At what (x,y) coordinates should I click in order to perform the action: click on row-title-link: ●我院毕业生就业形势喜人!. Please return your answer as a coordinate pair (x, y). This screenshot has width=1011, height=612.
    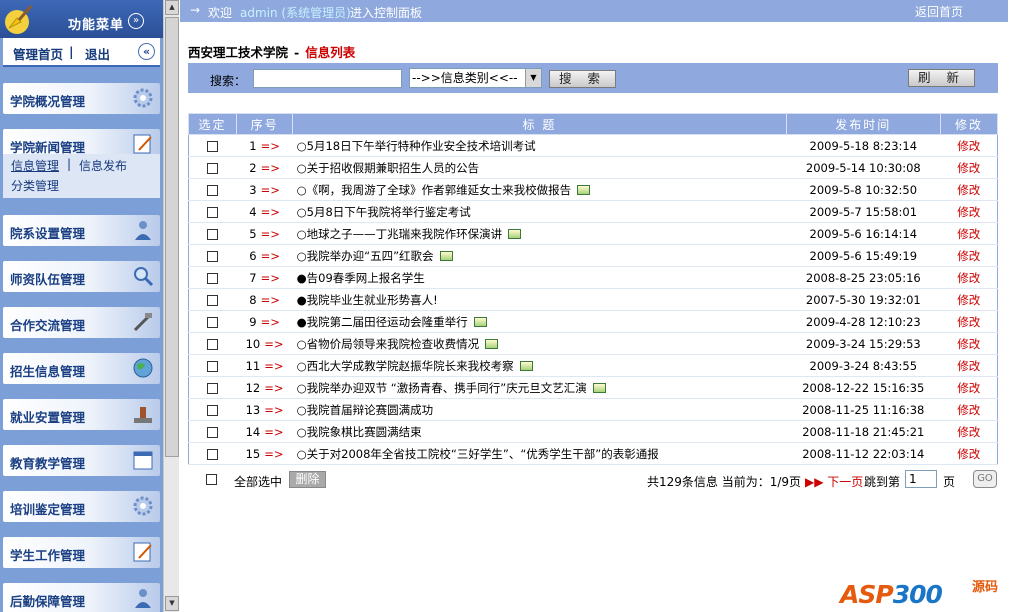
    Looking at the image, I should click on (367, 300).